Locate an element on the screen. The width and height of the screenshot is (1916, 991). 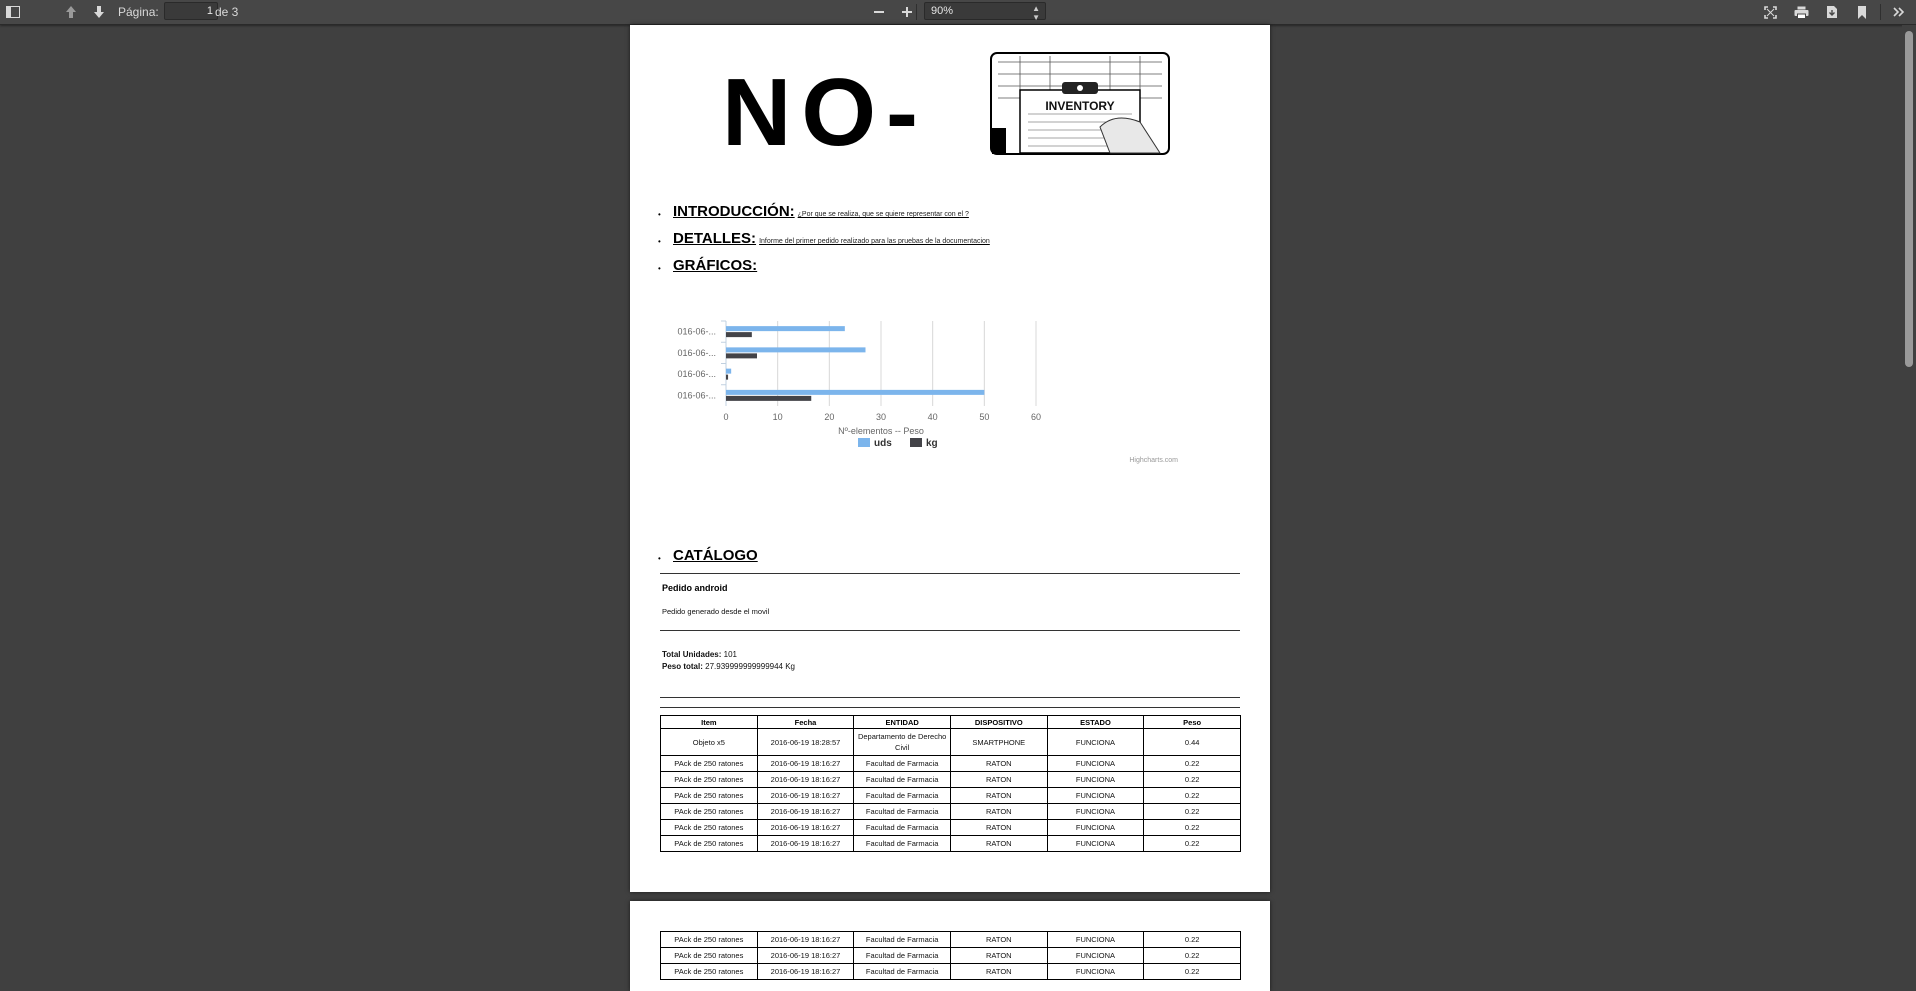
next-page-icon is located at coordinates (99, 12).